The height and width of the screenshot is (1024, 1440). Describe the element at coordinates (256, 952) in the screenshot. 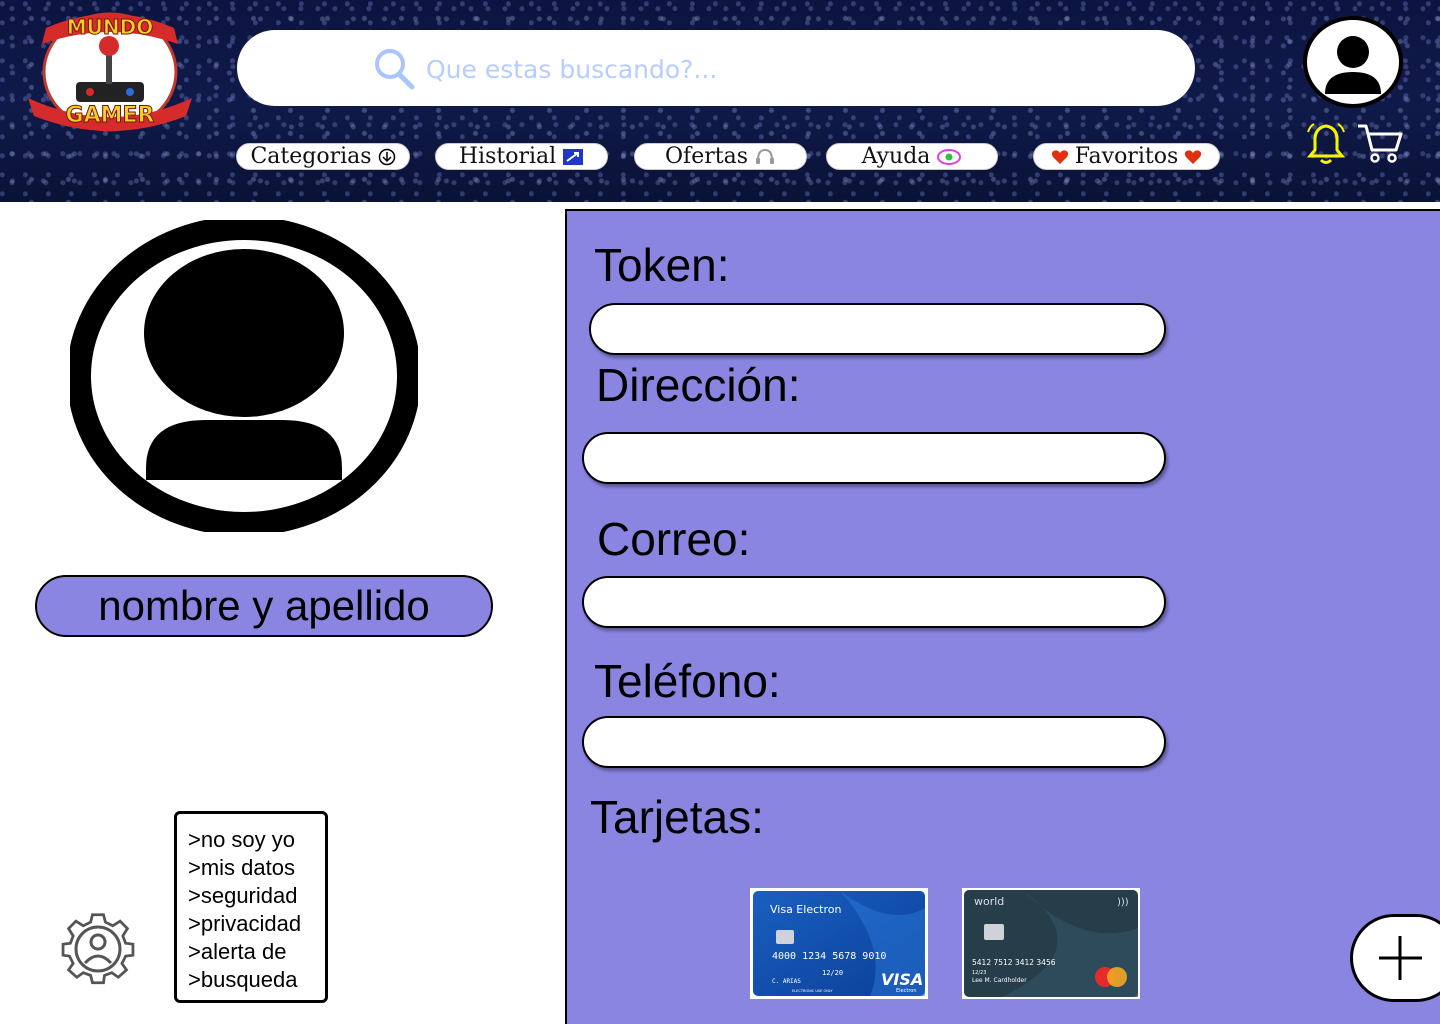

I see `menu-item-alerta-de: >alerta de` at that location.